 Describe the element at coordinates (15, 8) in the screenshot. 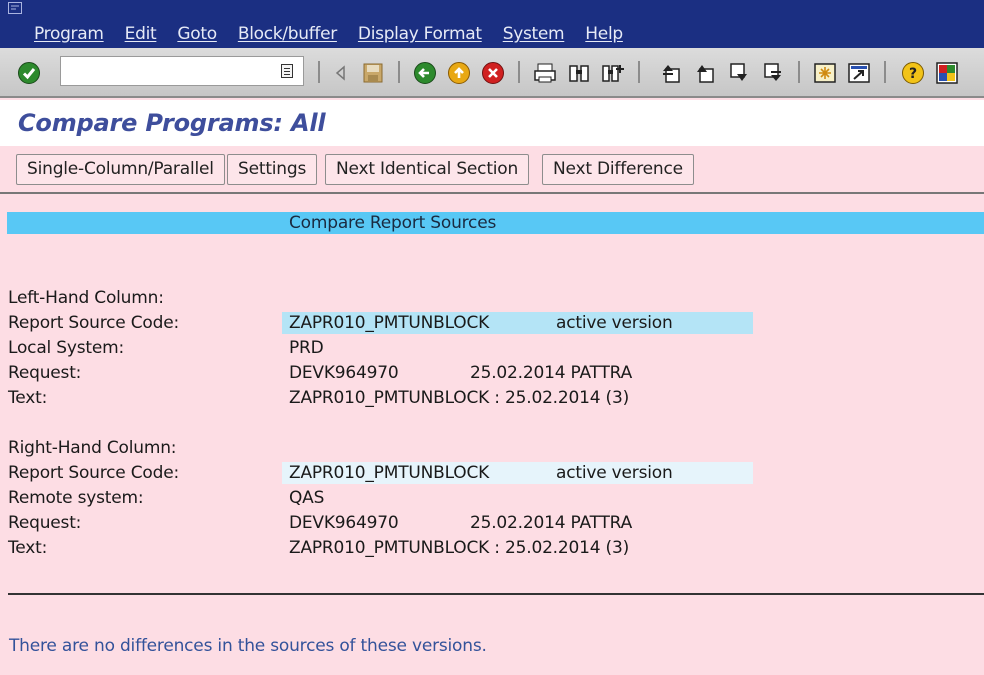

I see `system-menu-icon` at that location.